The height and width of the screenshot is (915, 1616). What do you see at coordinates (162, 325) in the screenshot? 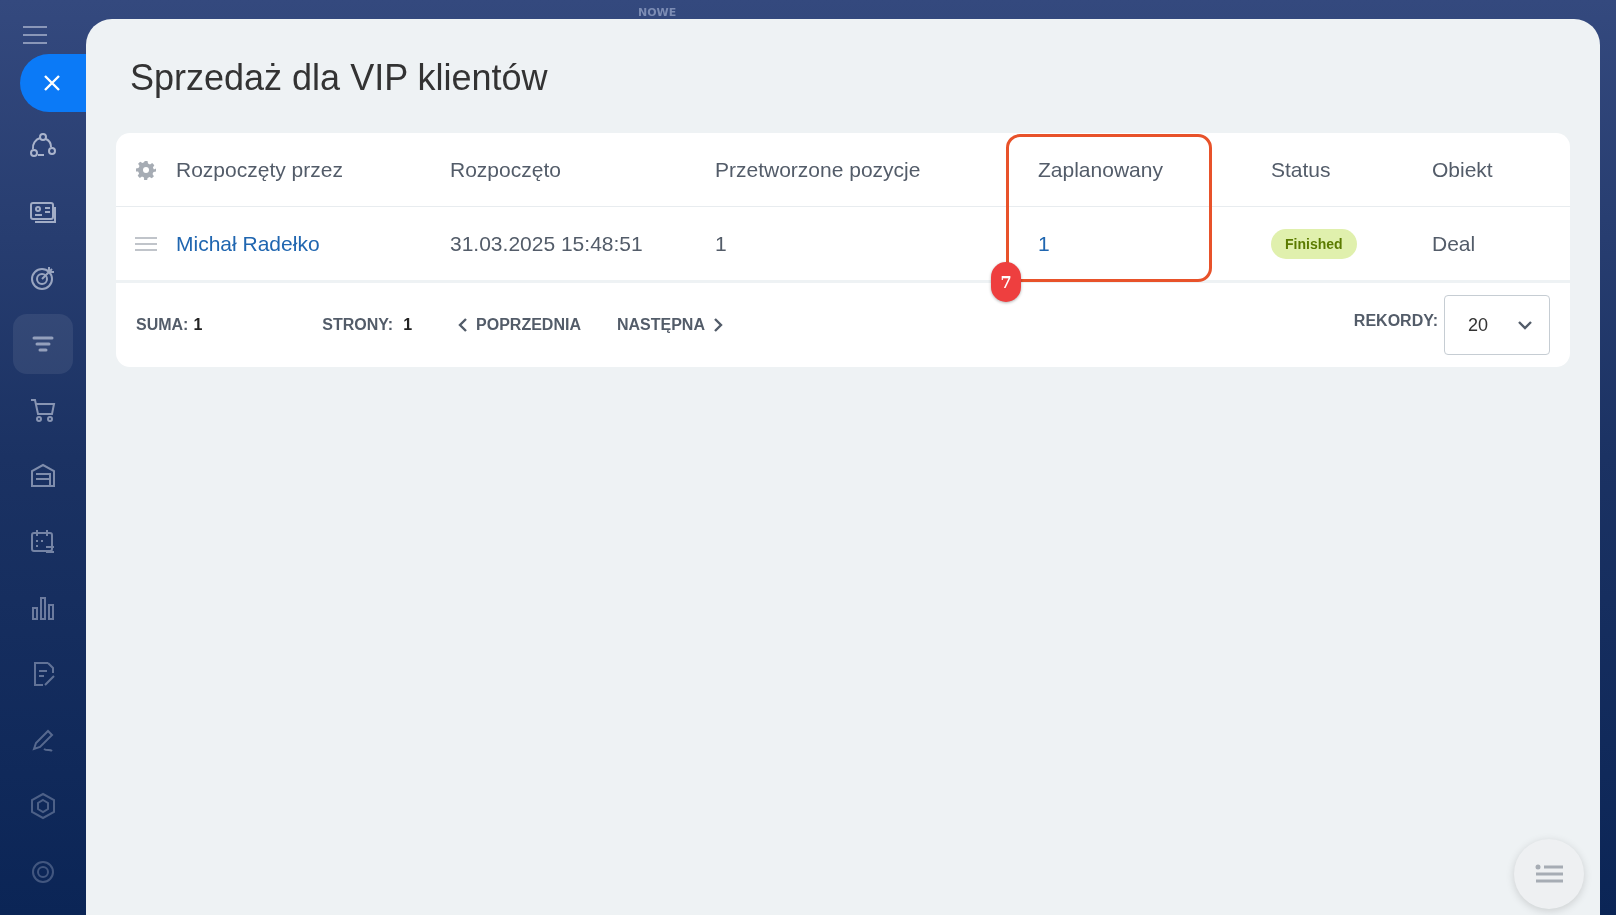
I see `total-label: SUMA:` at bounding box center [162, 325].